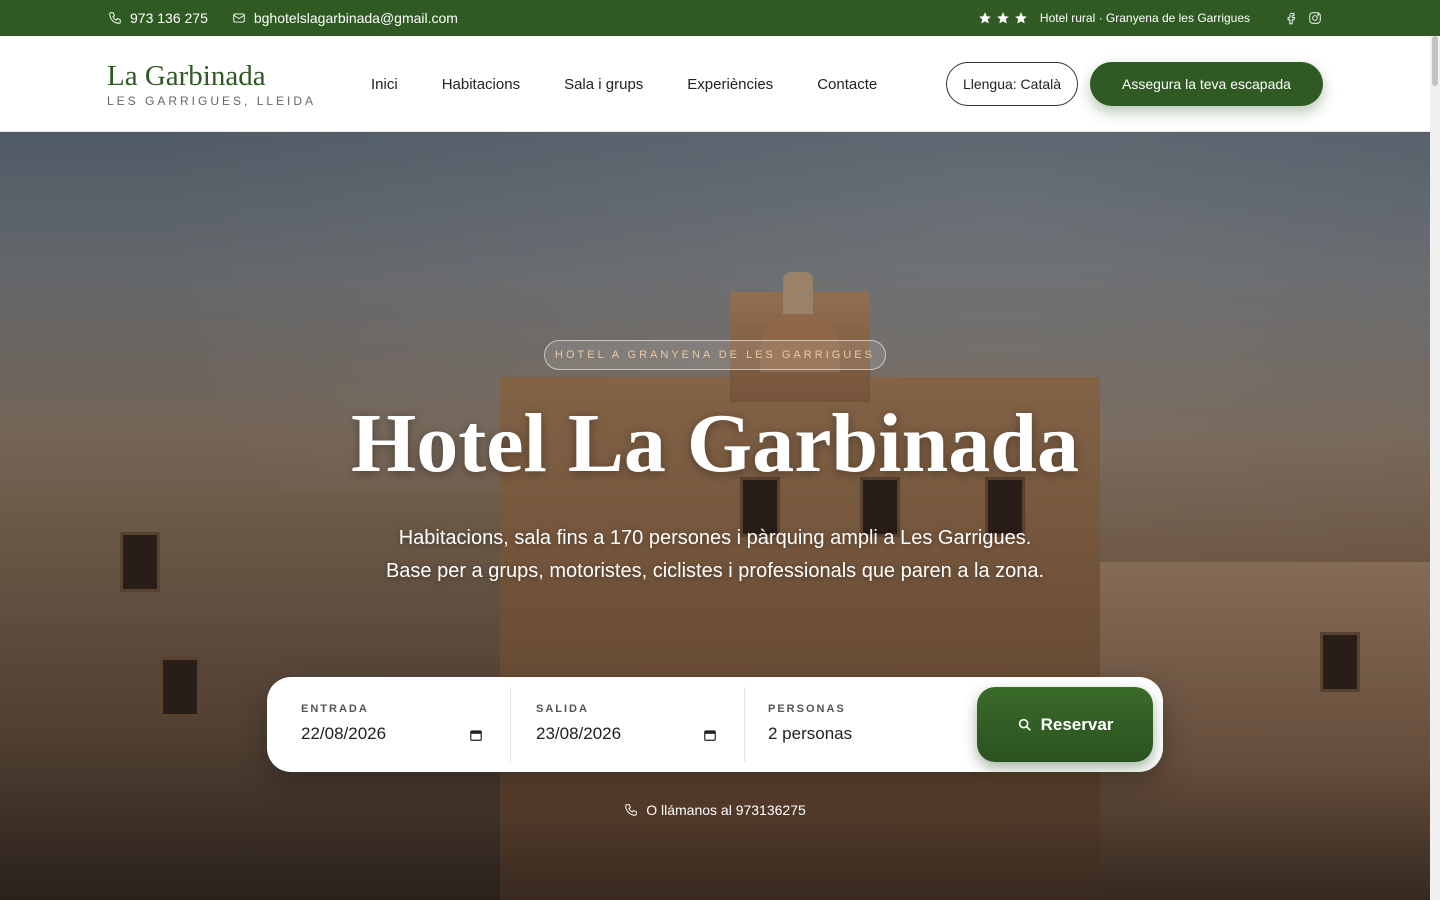 The width and height of the screenshot is (1440, 900). I want to click on nav-experiencies: Experiències, so click(730, 84).